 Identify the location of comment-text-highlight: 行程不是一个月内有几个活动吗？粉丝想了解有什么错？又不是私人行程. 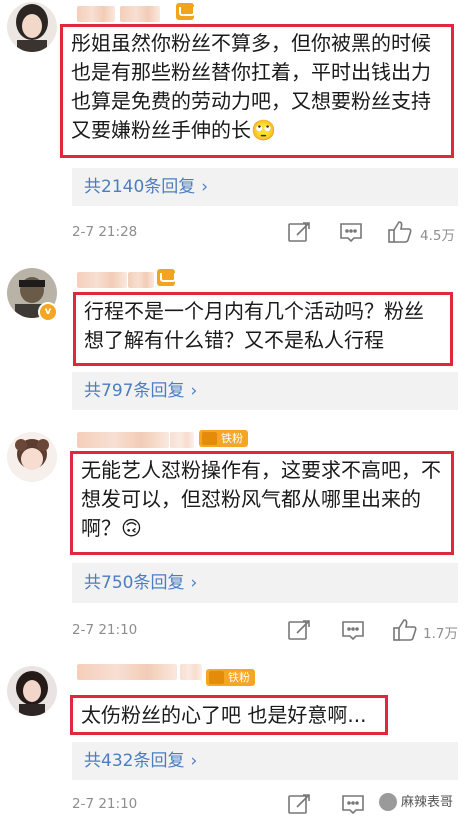
(263, 329).